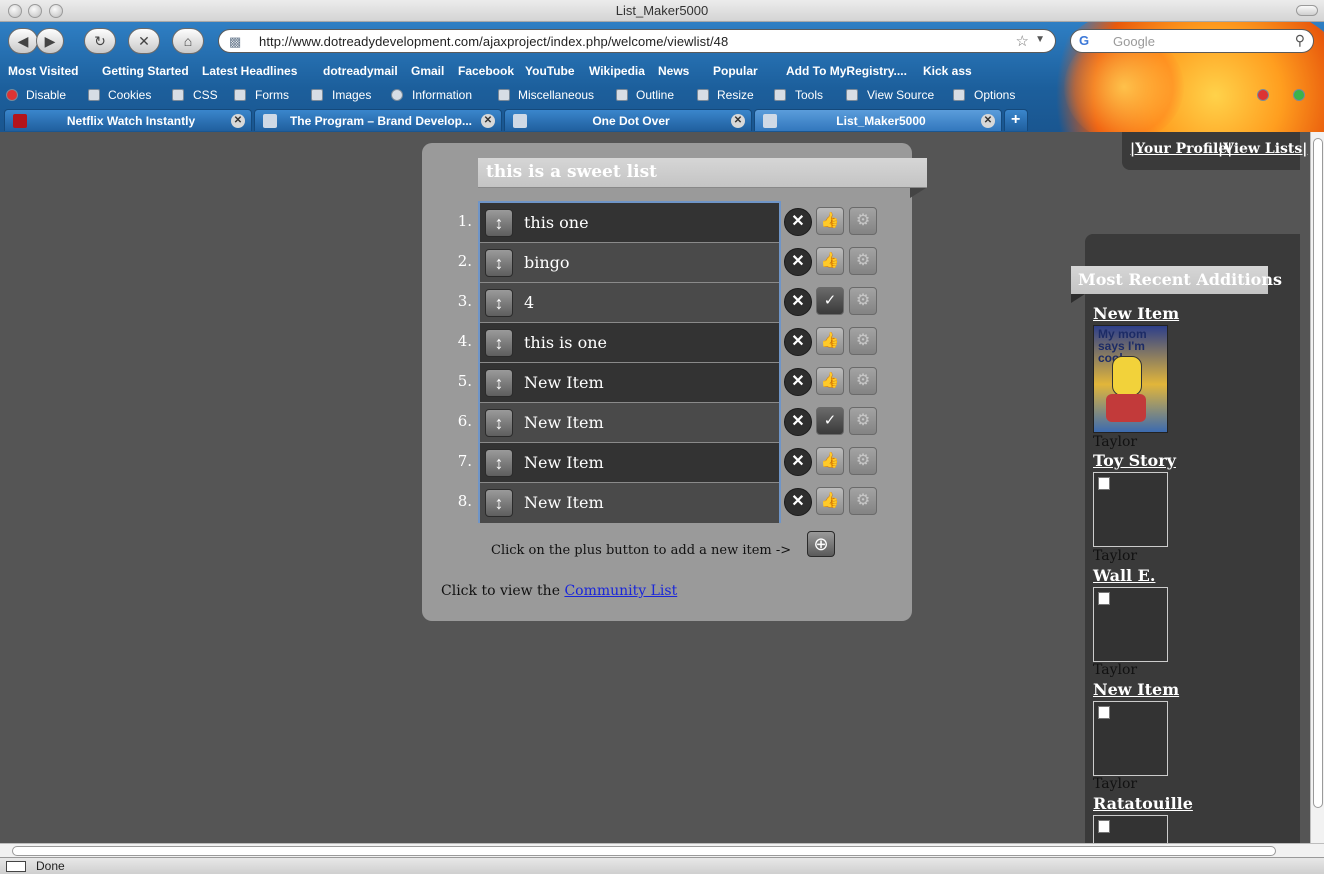  I want to click on tab-netflix: Netflix Watch Instantly ✕, so click(128, 120).